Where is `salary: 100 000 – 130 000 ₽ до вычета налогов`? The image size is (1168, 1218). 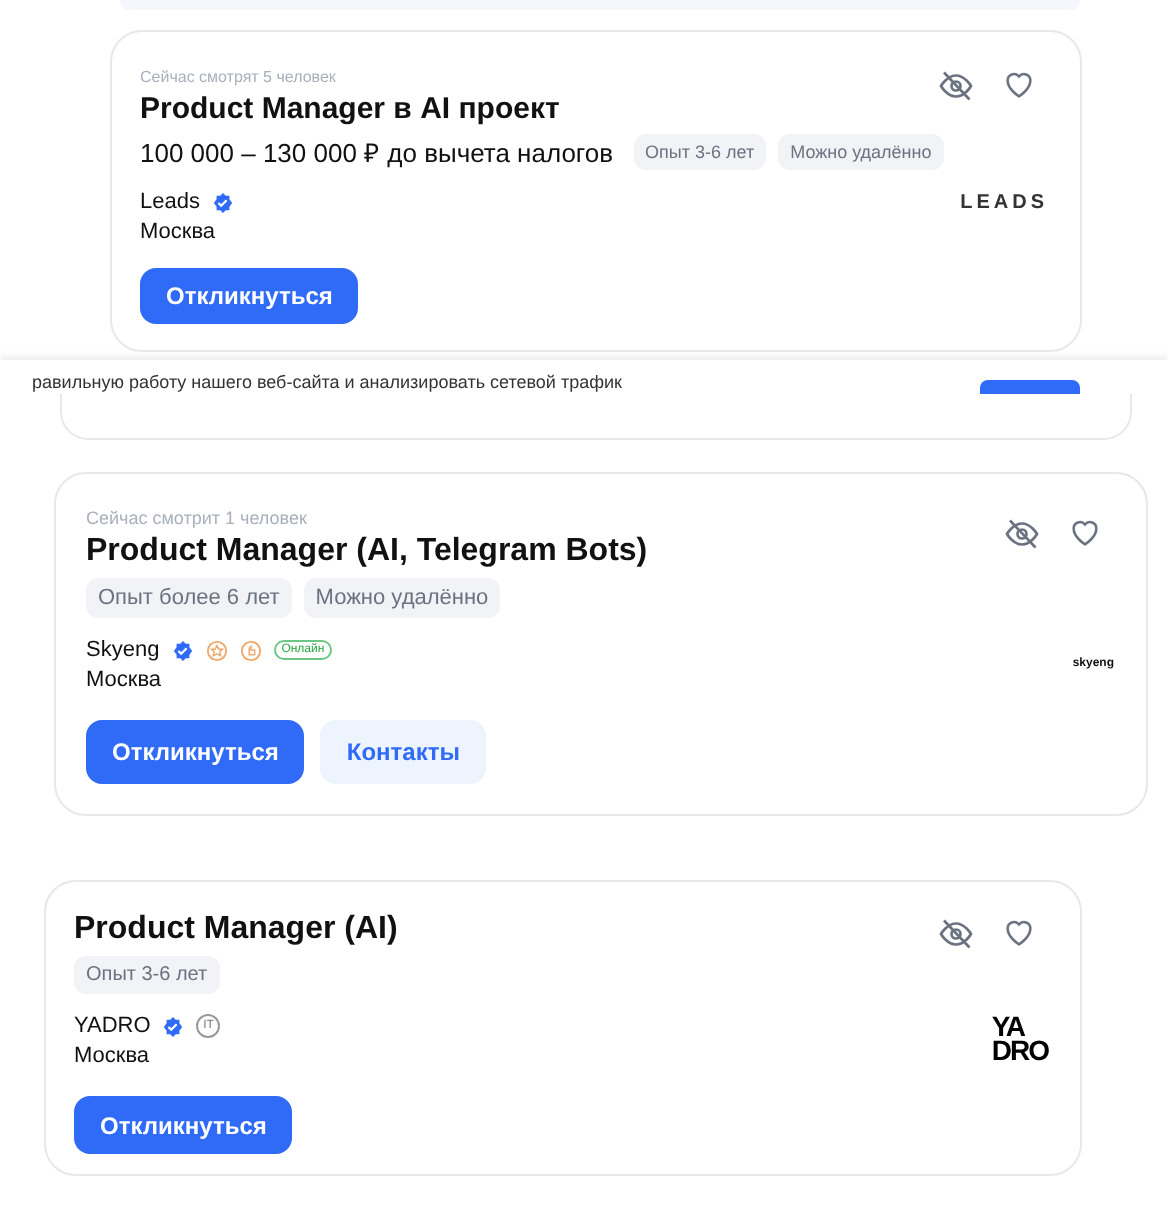 salary: 100 000 – 130 000 ₽ до вычета налогов is located at coordinates (377, 153).